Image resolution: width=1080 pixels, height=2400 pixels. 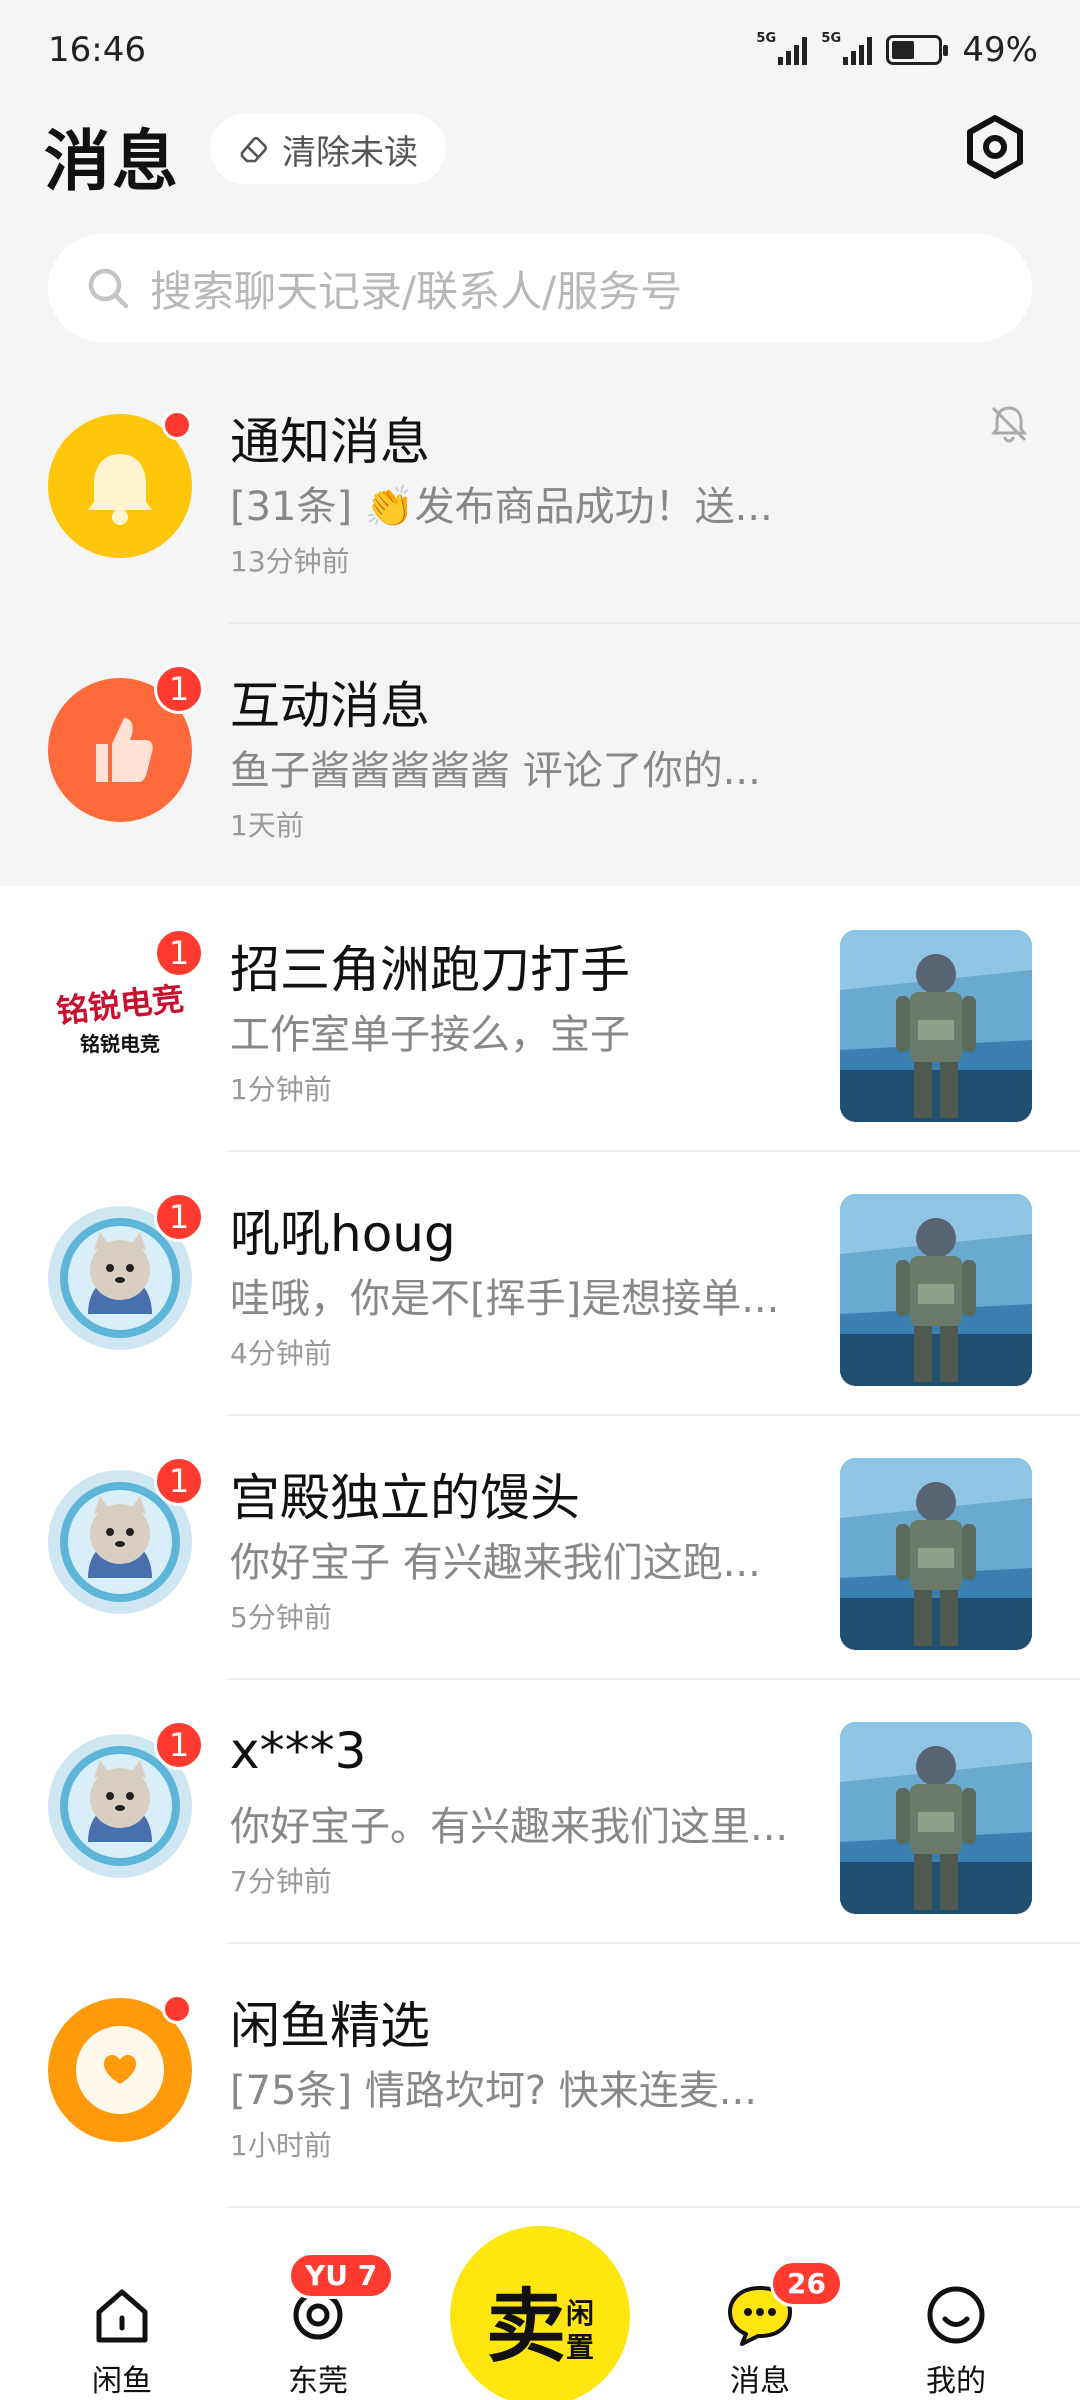 I want to click on conversation-time: 4分钟前, so click(x=281, y=1353).